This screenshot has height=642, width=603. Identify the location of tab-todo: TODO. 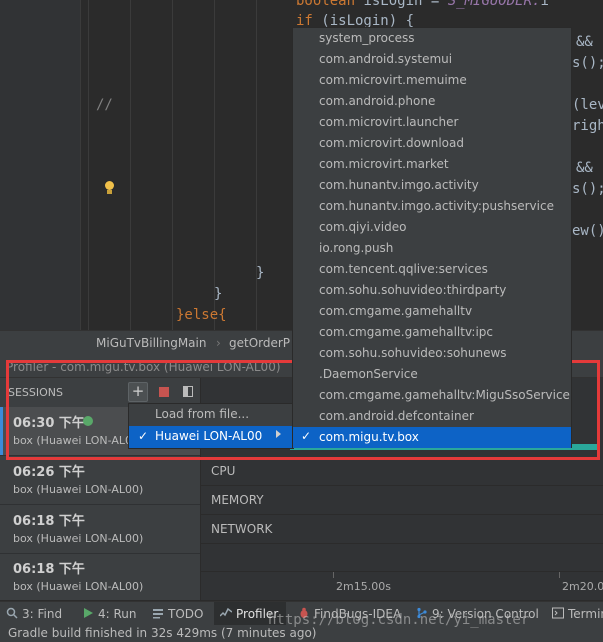
(177, 614).